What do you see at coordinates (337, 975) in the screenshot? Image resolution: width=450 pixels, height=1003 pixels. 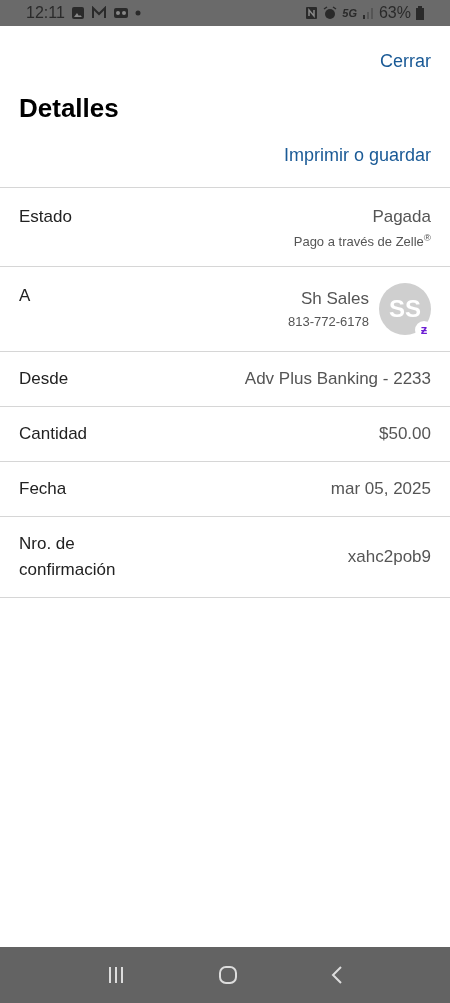 I see `back-icon` at bounding box center [337, 975].